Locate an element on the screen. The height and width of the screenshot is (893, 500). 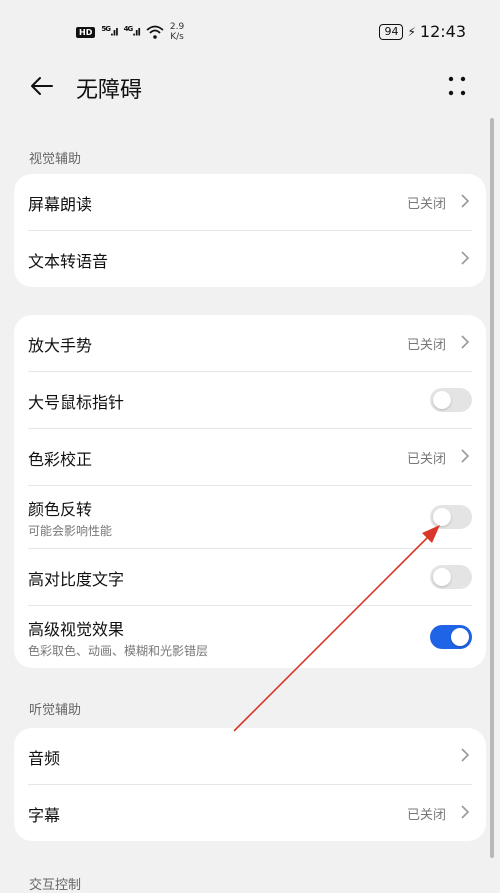
status-bar: HD 5G.ıl 4G.ıl 2.9 K/s 94 ⚡ 12:43 is located at coordinates (250, 31).